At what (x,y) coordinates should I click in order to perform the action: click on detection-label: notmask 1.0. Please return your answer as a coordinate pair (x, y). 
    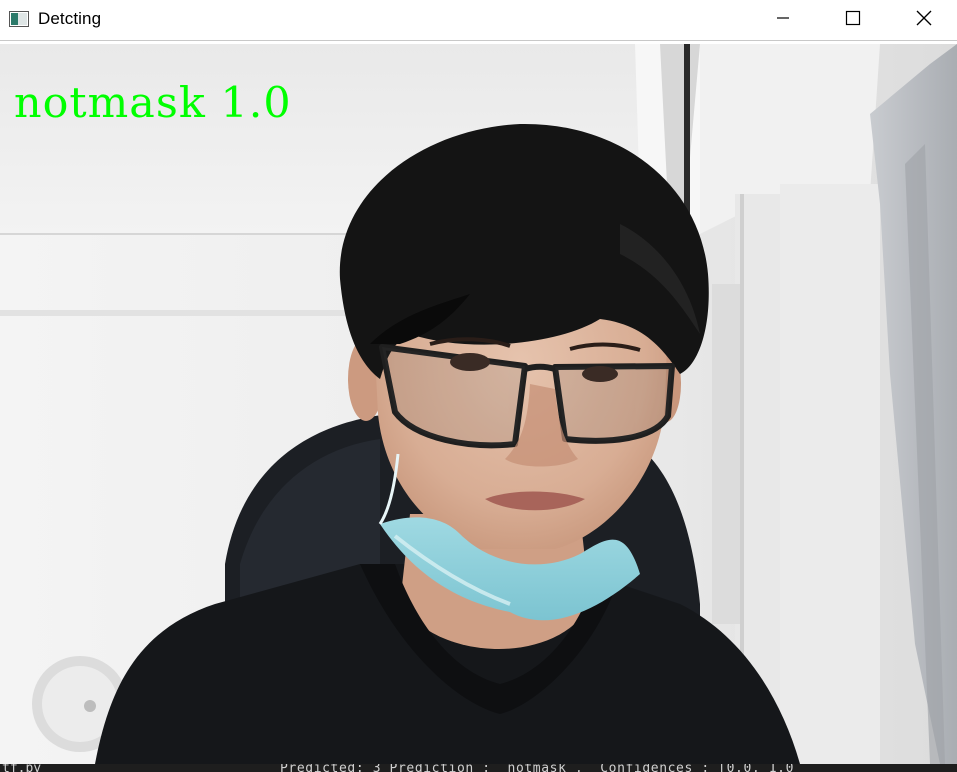
    Looking at the image, I should click on (153, 102).